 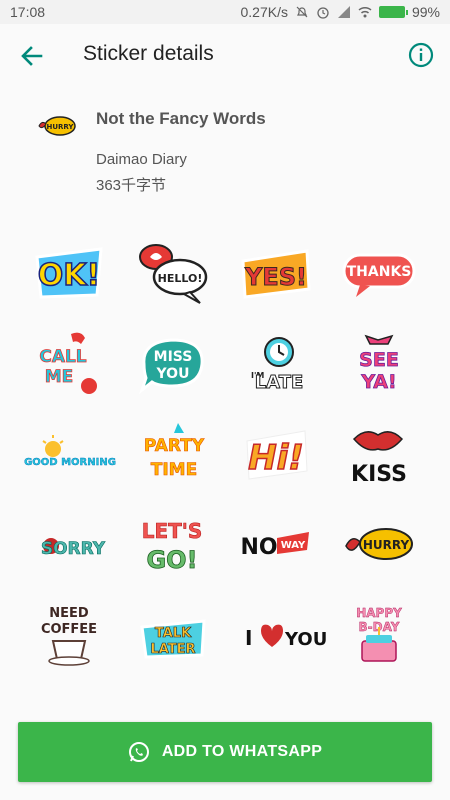 I want to click on pack-size: 363千字节, so click(x=131, y=185).